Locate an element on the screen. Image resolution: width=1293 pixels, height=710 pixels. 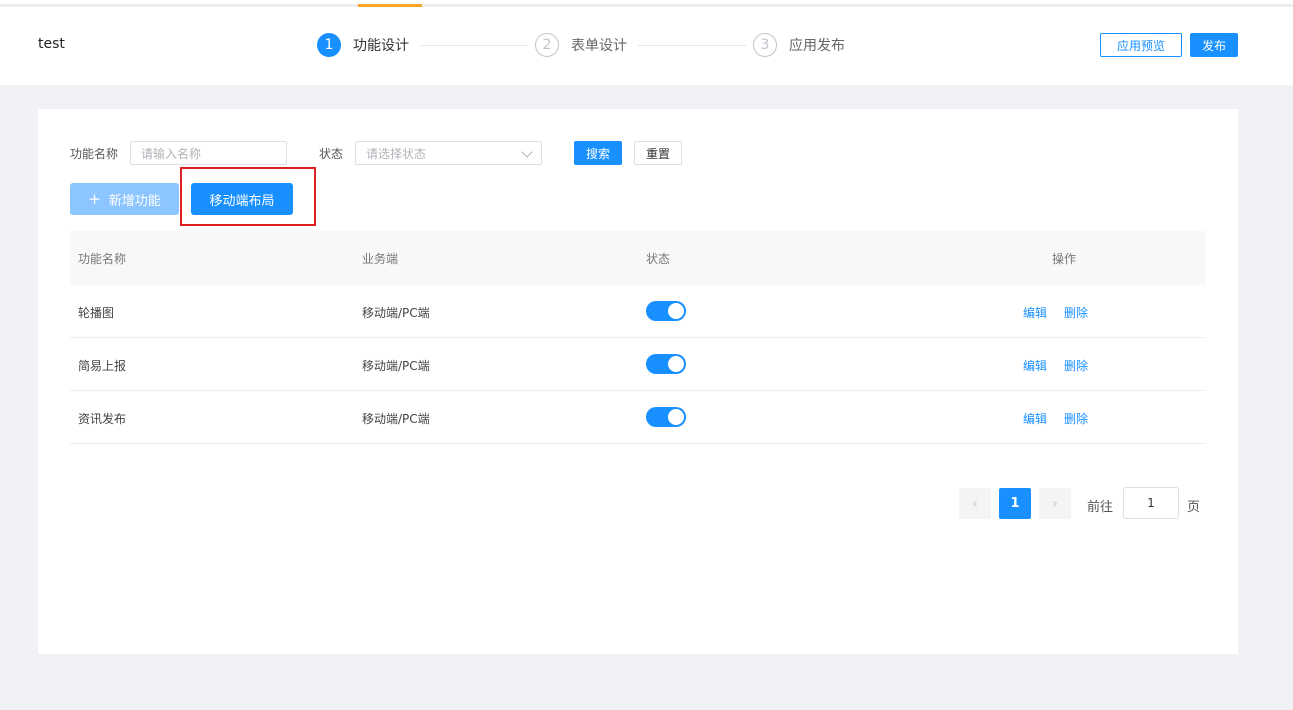
table-row: 资讯发布 移动端/PC端 编辑 删除 is located at coordinates (638, 417).